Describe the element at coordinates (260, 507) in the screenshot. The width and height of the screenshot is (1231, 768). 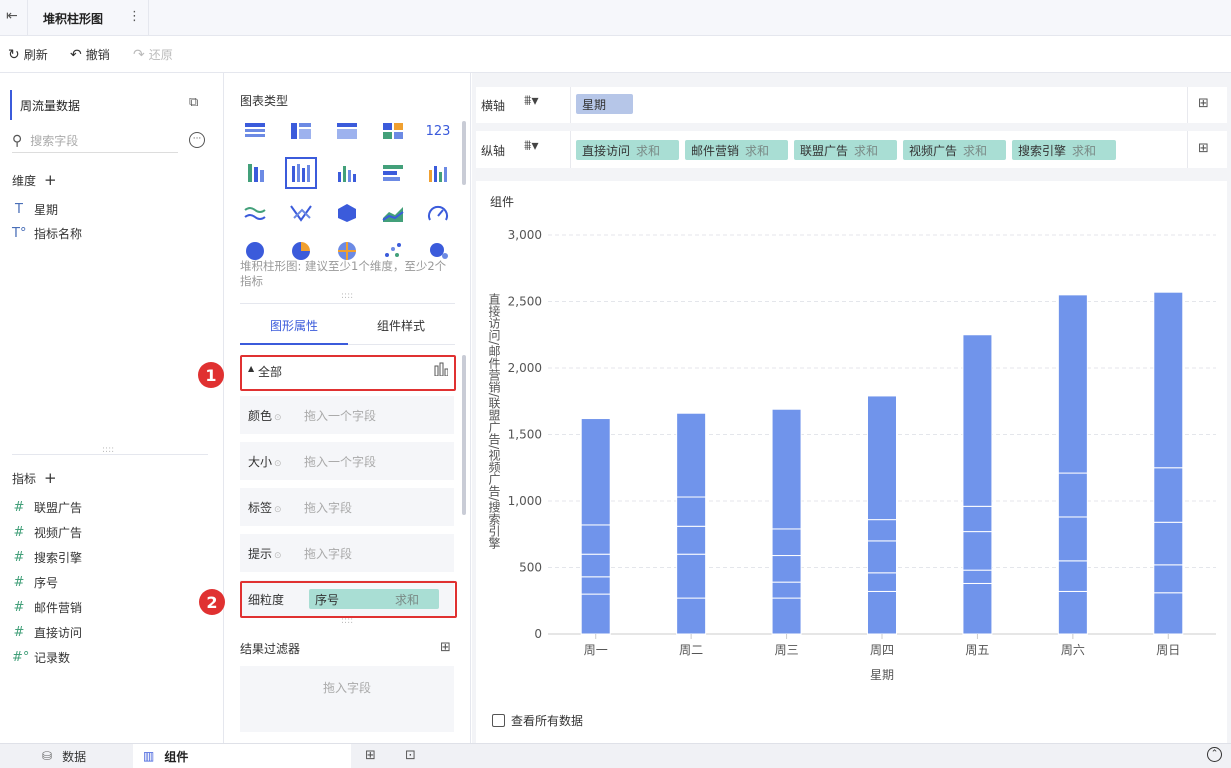
I see `row-label: 标签` at that location.